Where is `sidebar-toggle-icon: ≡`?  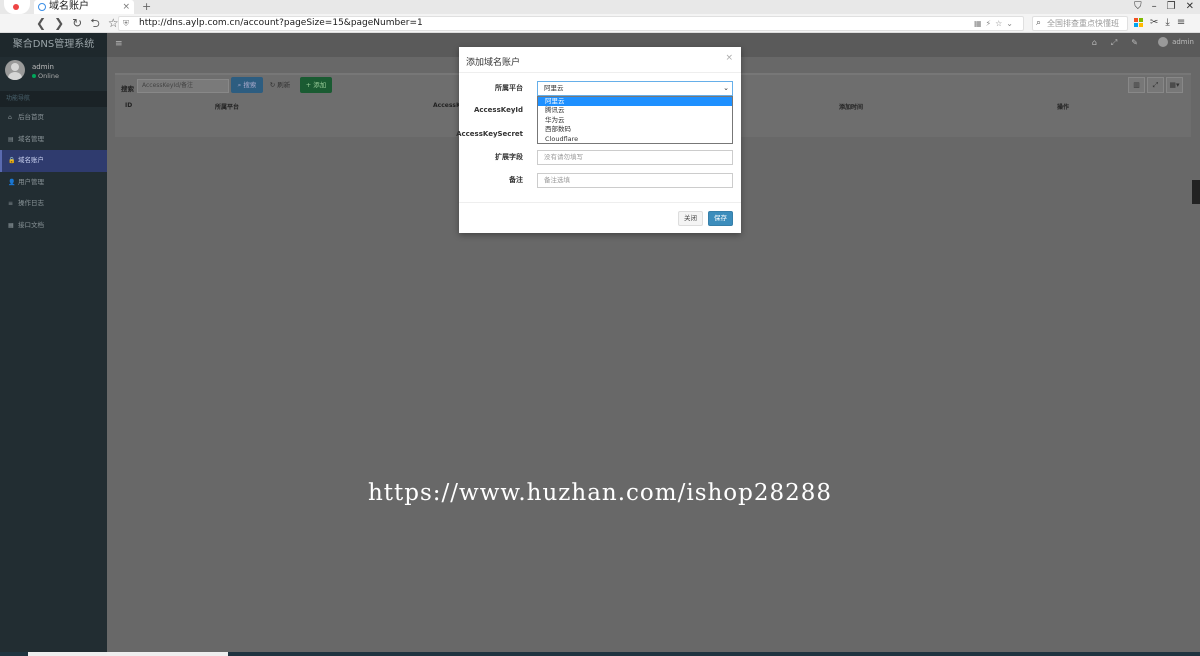
sidebar-toggle-icon: ≡ is located at coordinates (119, 44).